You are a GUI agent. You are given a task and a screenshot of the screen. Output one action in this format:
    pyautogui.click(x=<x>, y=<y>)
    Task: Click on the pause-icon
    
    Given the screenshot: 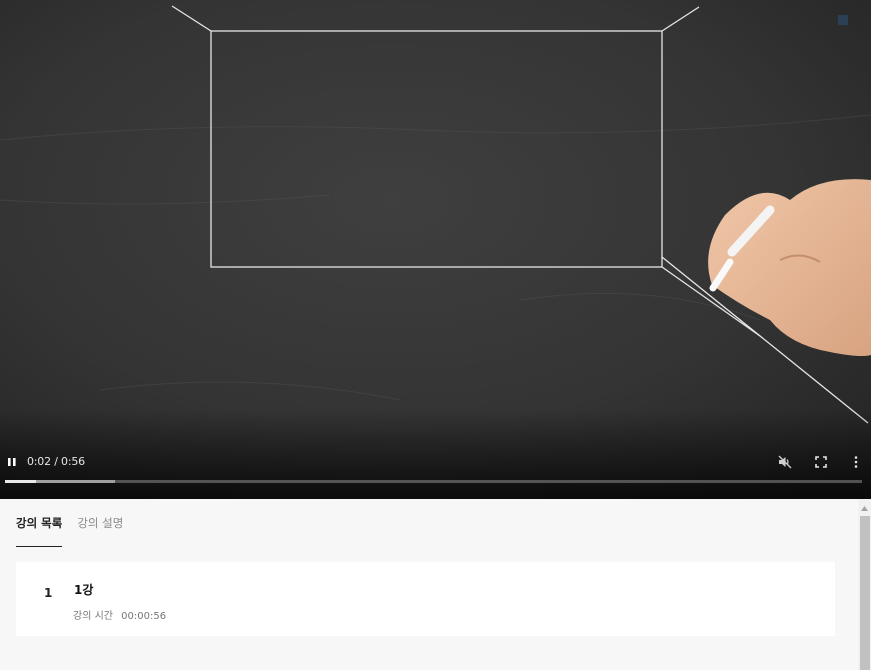 What is the action you would take?
    pyautogui.click(x=12, y=462)
    